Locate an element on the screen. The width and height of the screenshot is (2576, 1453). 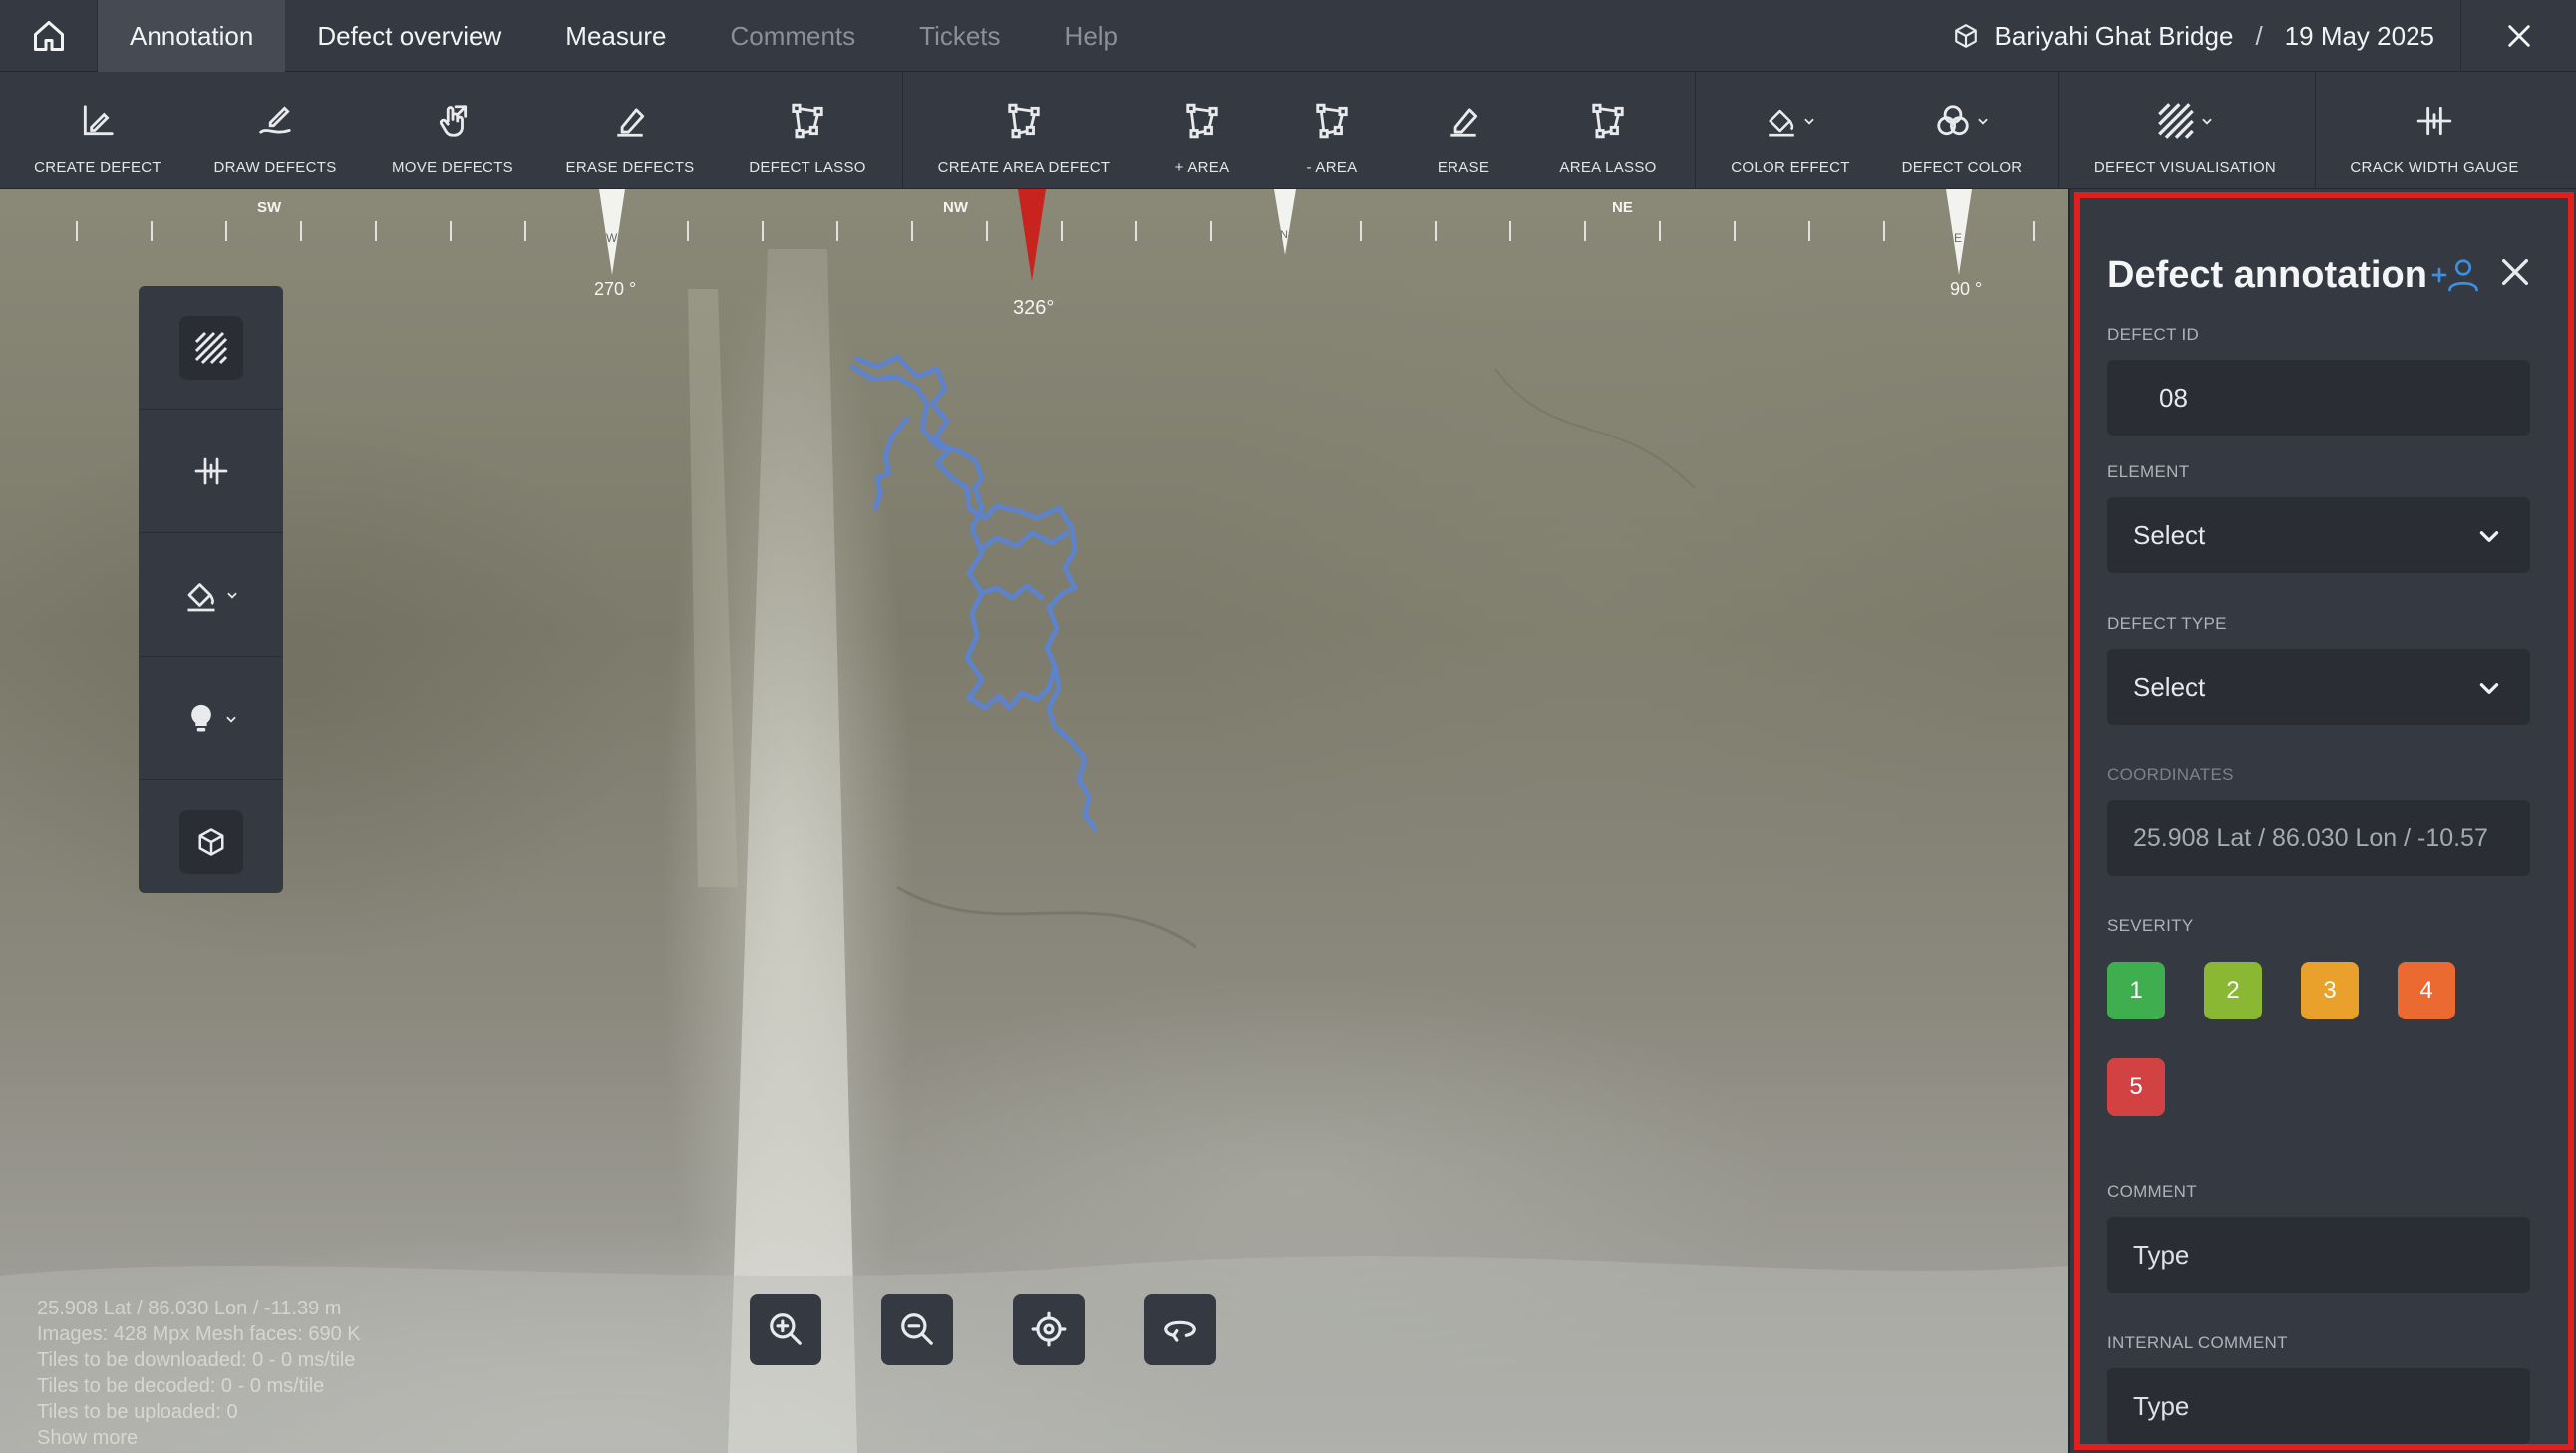
erase-defects-icon is located at coordinates (631, 123).